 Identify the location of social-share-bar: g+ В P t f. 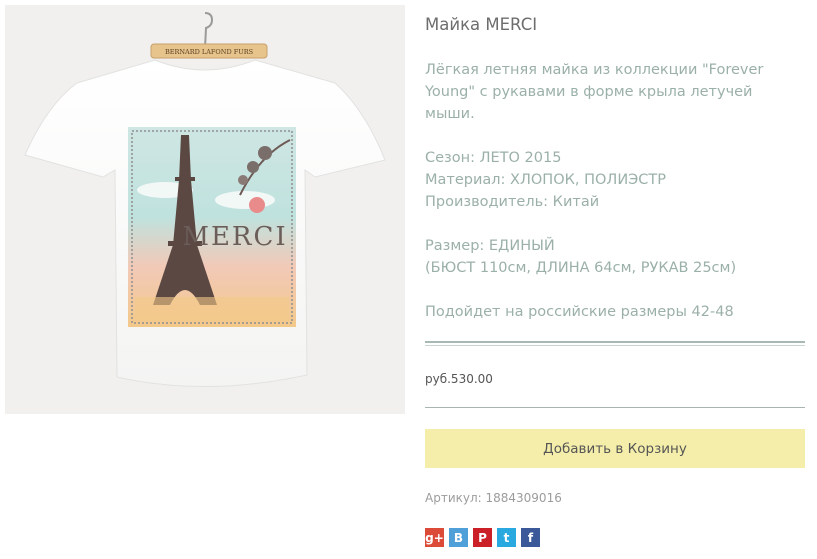
(482, 537).